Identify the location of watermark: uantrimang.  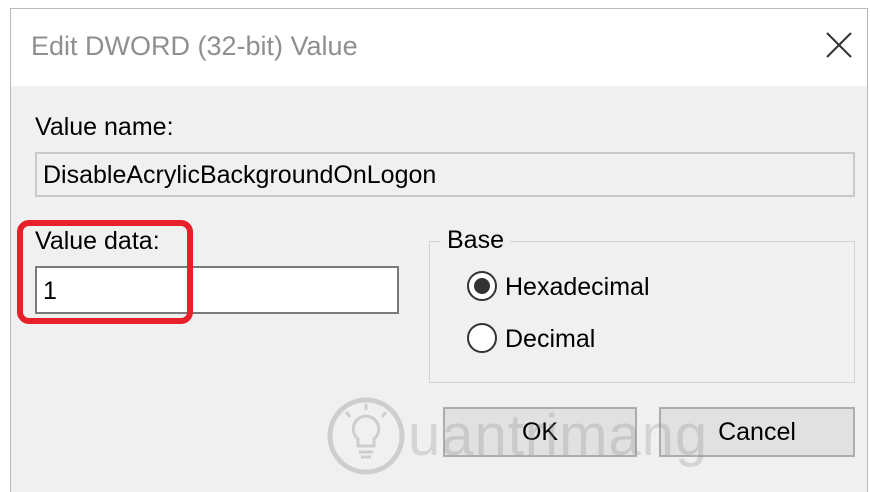
(546, 437).